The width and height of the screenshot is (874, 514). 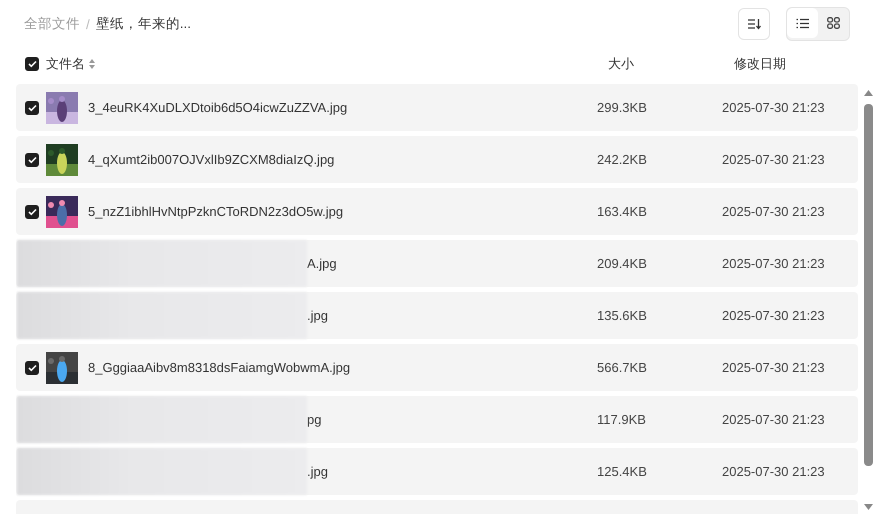 I want to click on file-row: 4_qXumt2ib007OJVxlIb9ZCXM8diaIzQ.jpg 242.2KB 2025-07-30 21:23, so click(x=437, y=159).